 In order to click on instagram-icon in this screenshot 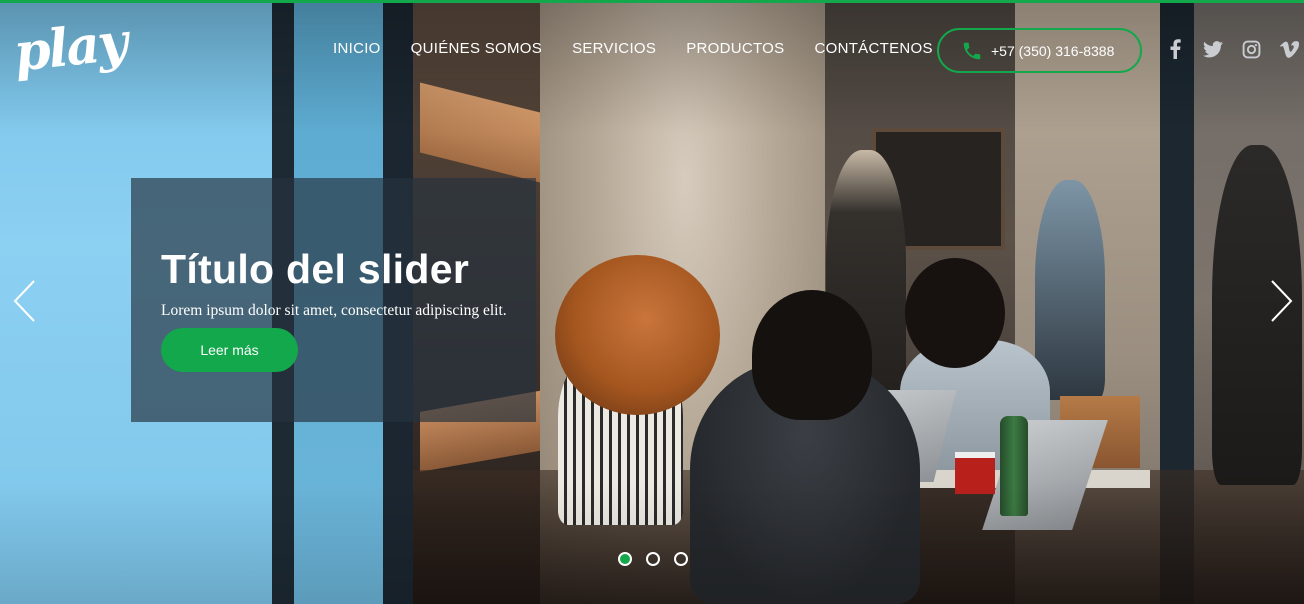, I will do `click(1251, 49)`.